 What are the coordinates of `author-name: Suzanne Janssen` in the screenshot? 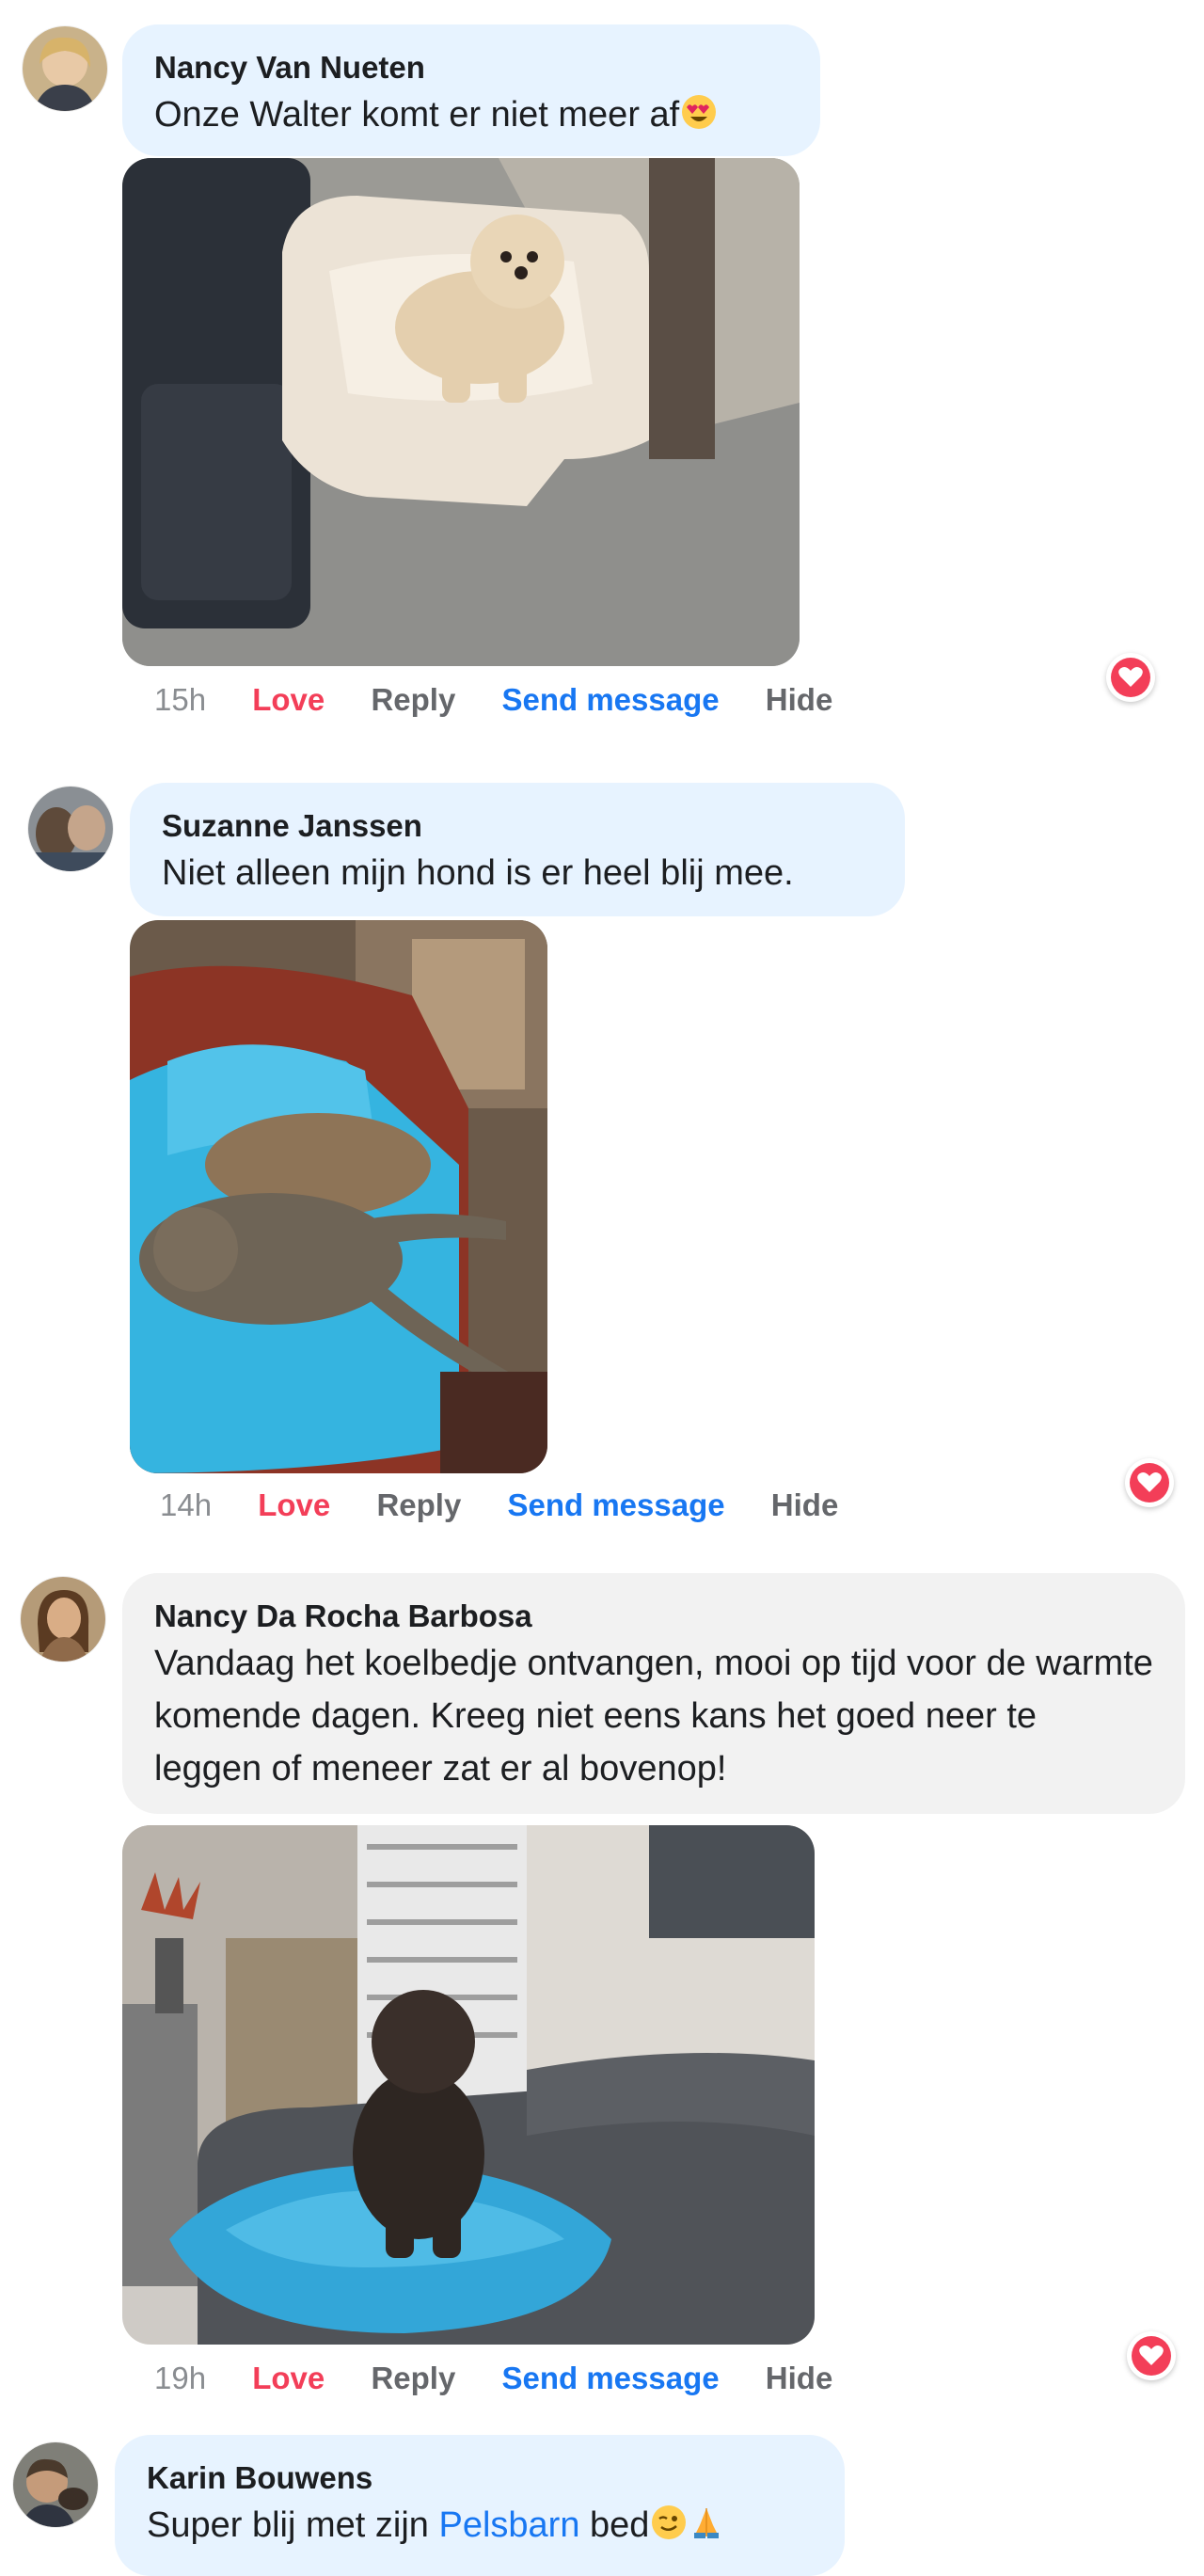 It's located at (518, 826).